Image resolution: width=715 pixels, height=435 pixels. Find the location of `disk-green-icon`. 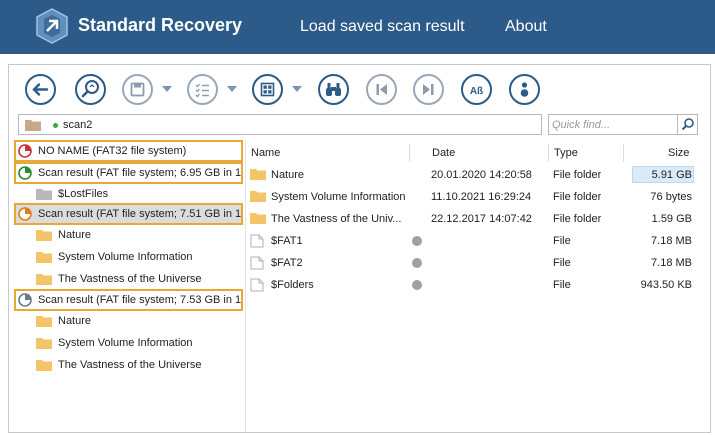

disk-green-icon is located at coordinates (25, 173).